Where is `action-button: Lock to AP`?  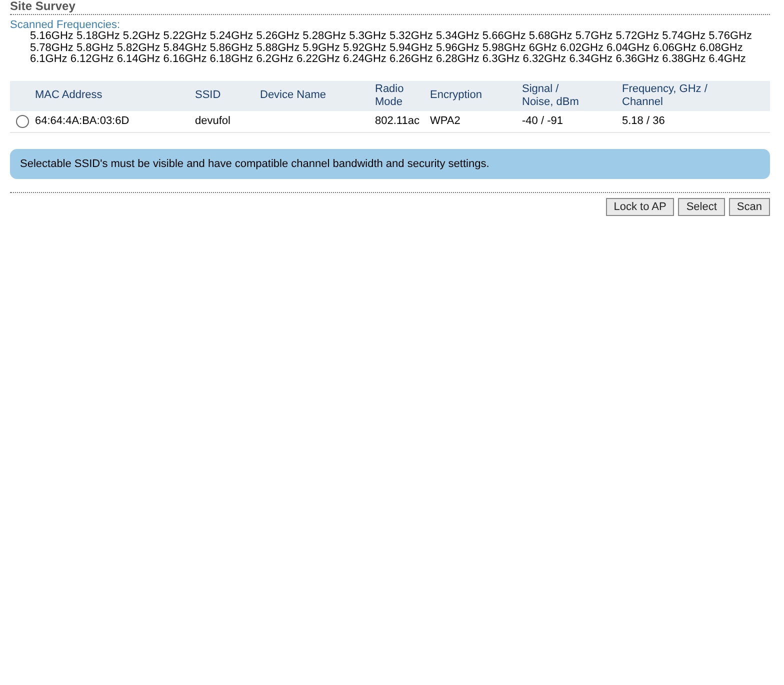
action-button: Lock to AP is located at coordinates (640, 207).